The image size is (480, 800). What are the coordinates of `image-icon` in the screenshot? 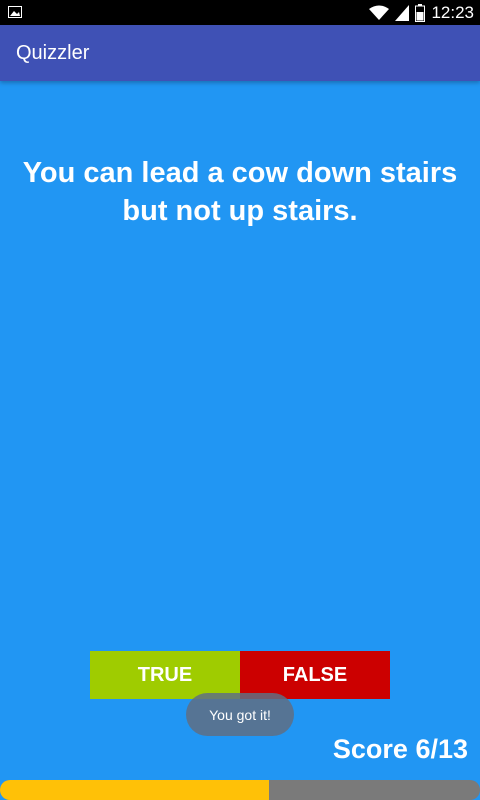 It's located at (15, 11).